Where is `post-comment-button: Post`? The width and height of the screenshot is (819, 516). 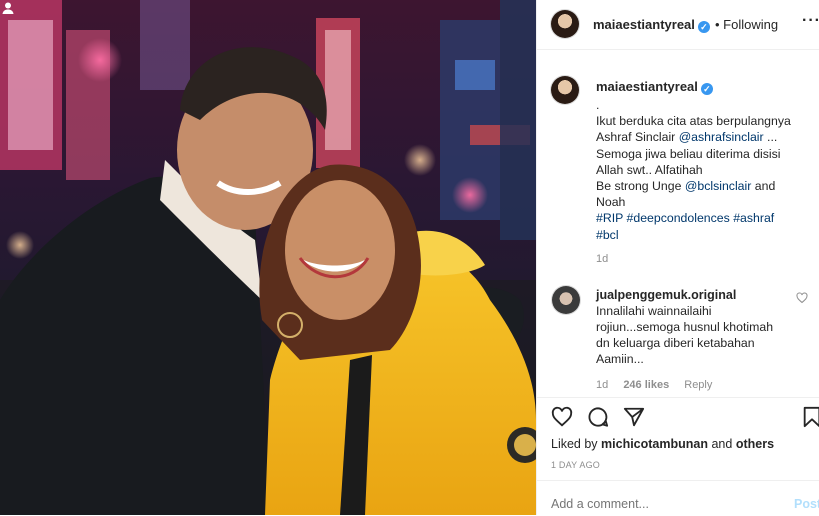
post-comment-button: Post is located at coordinates (806, 504).